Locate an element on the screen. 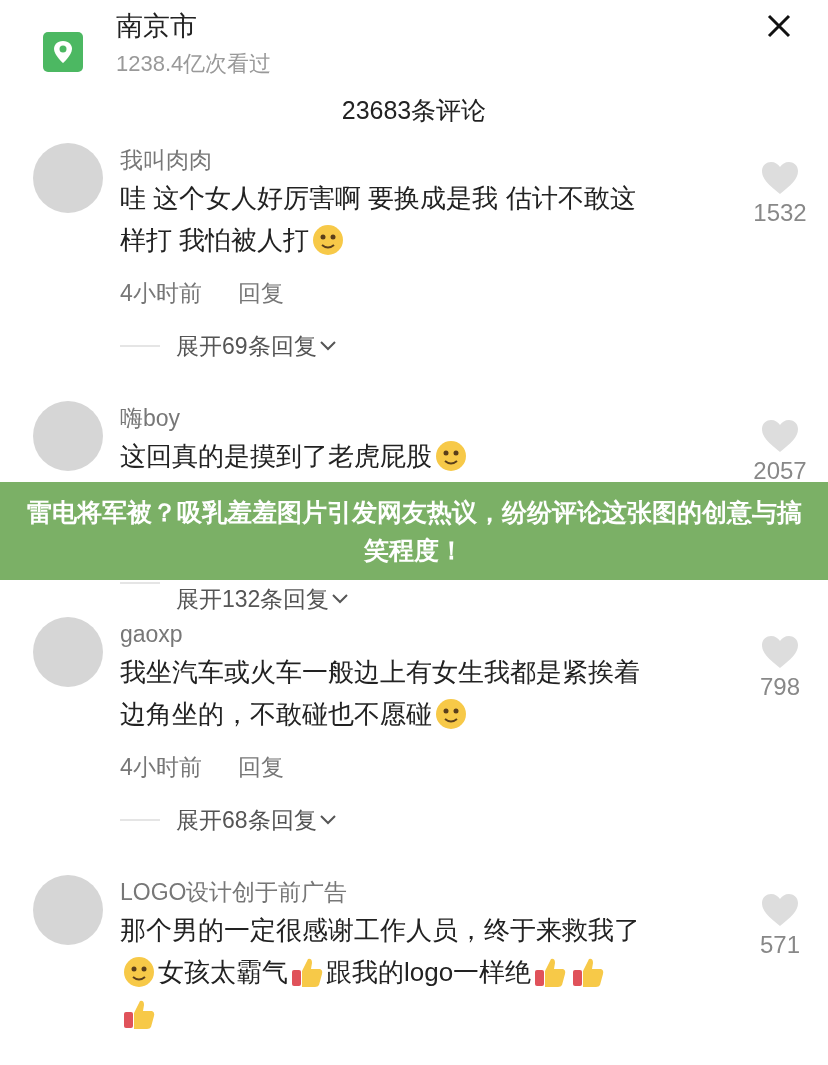 Image resolution: width=828 pixels, height=1065 pixels. like-count: 798 is located at coordinates (779, 687).